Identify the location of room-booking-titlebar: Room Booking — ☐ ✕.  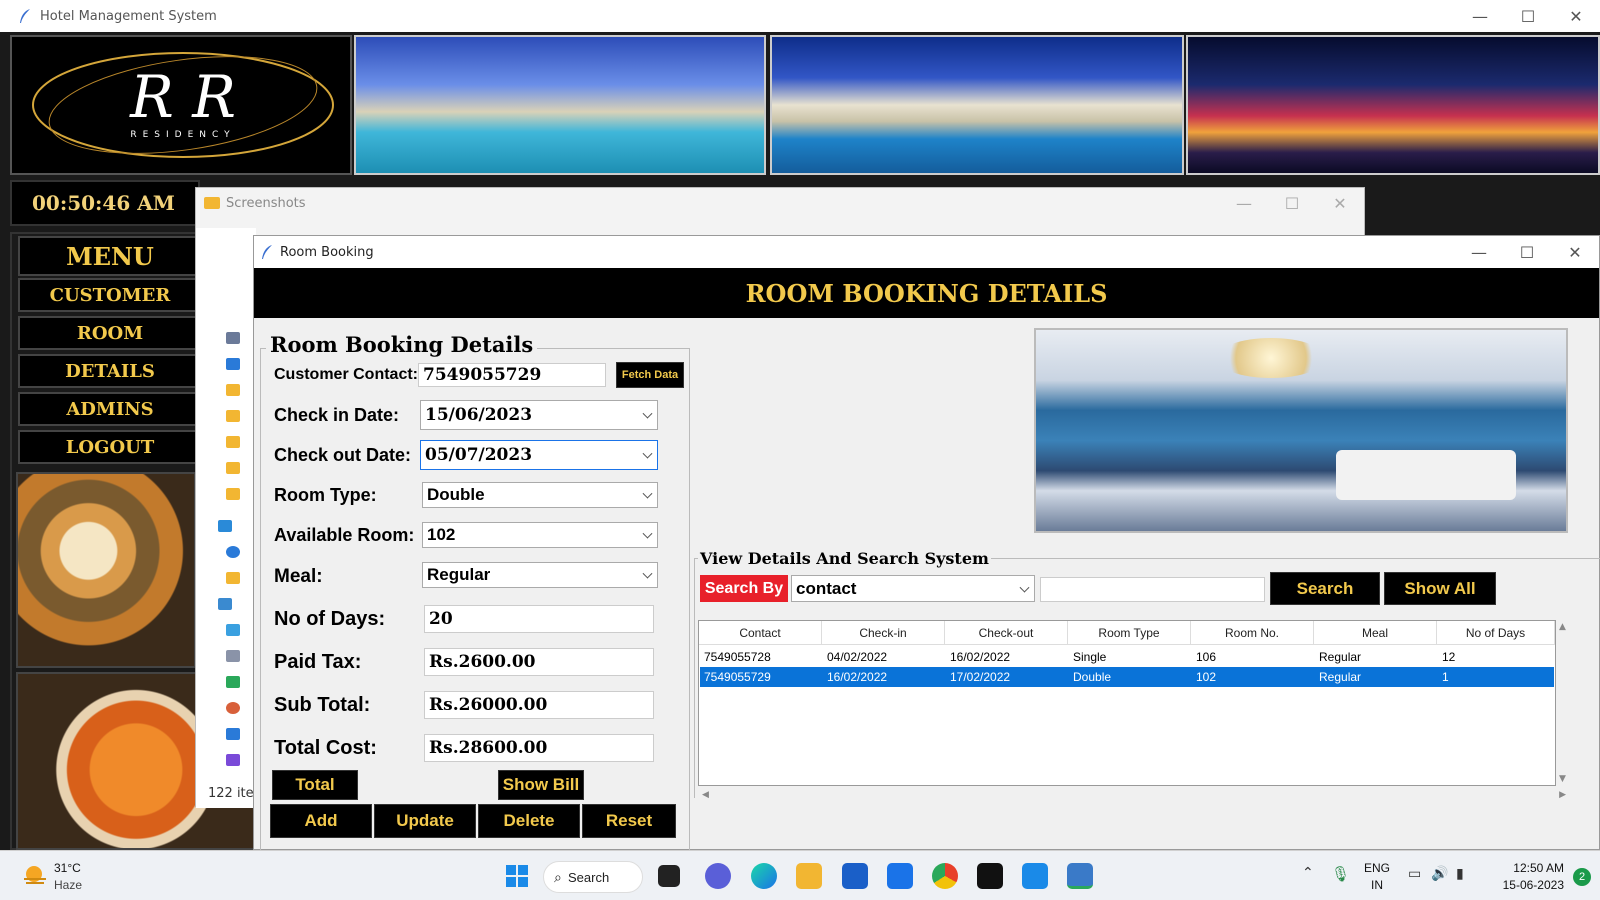
(926, 252).